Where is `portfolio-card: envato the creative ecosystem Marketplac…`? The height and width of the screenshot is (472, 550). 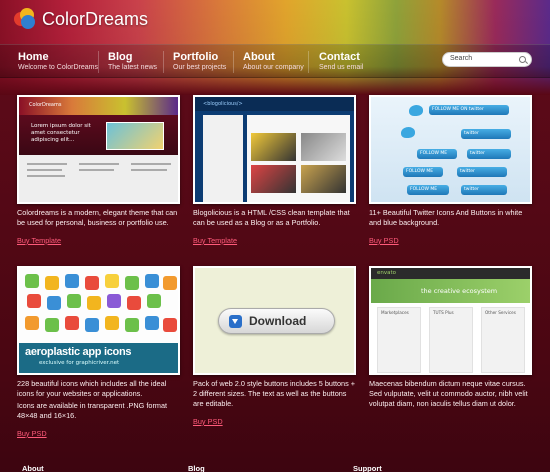 portfolio-card: envato the creative ecosystem Marketplac… is located at coordinates (450, 337).